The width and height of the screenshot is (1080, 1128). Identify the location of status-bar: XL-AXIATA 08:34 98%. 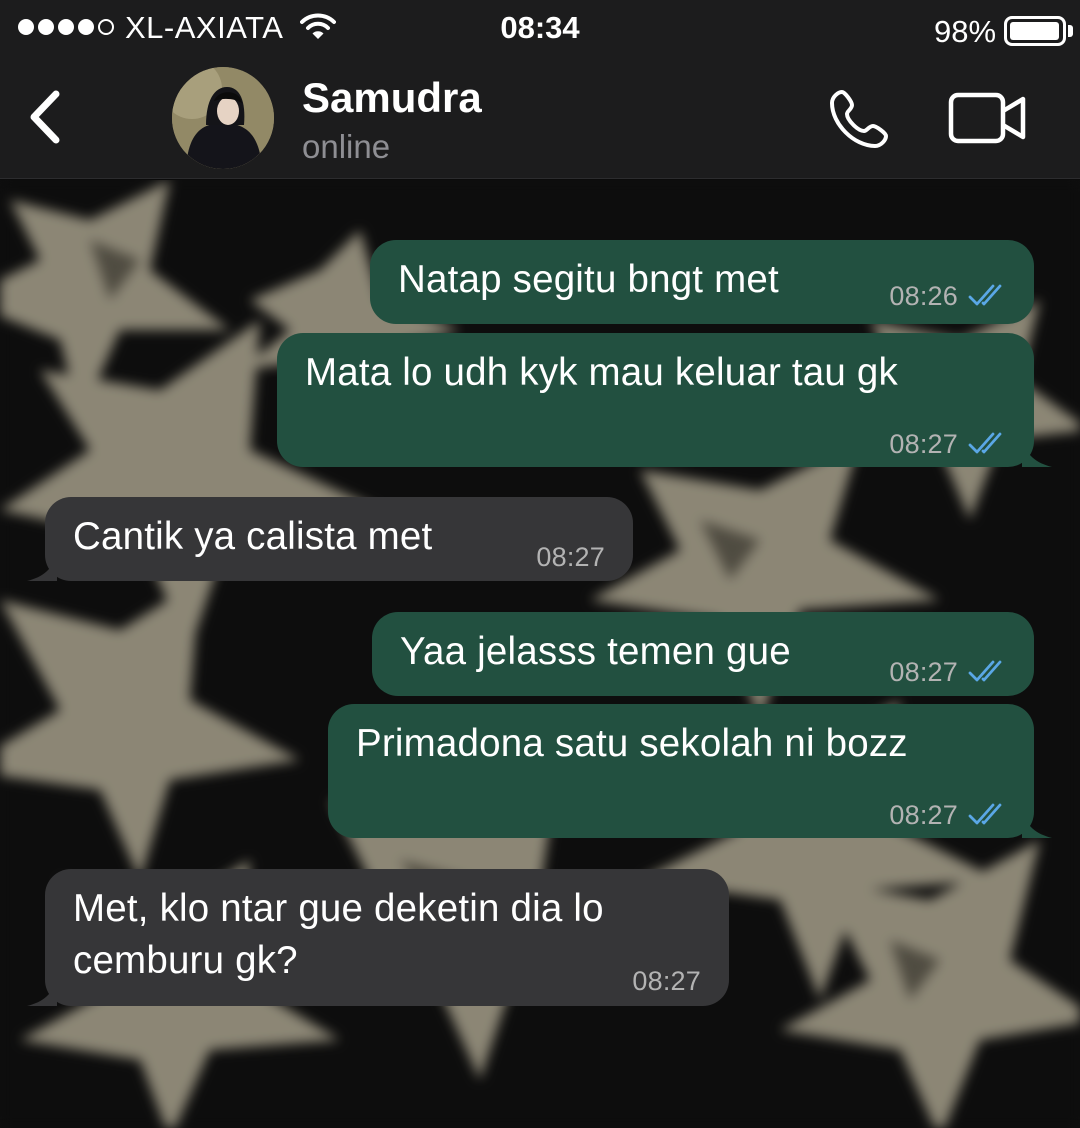
(540, 28).